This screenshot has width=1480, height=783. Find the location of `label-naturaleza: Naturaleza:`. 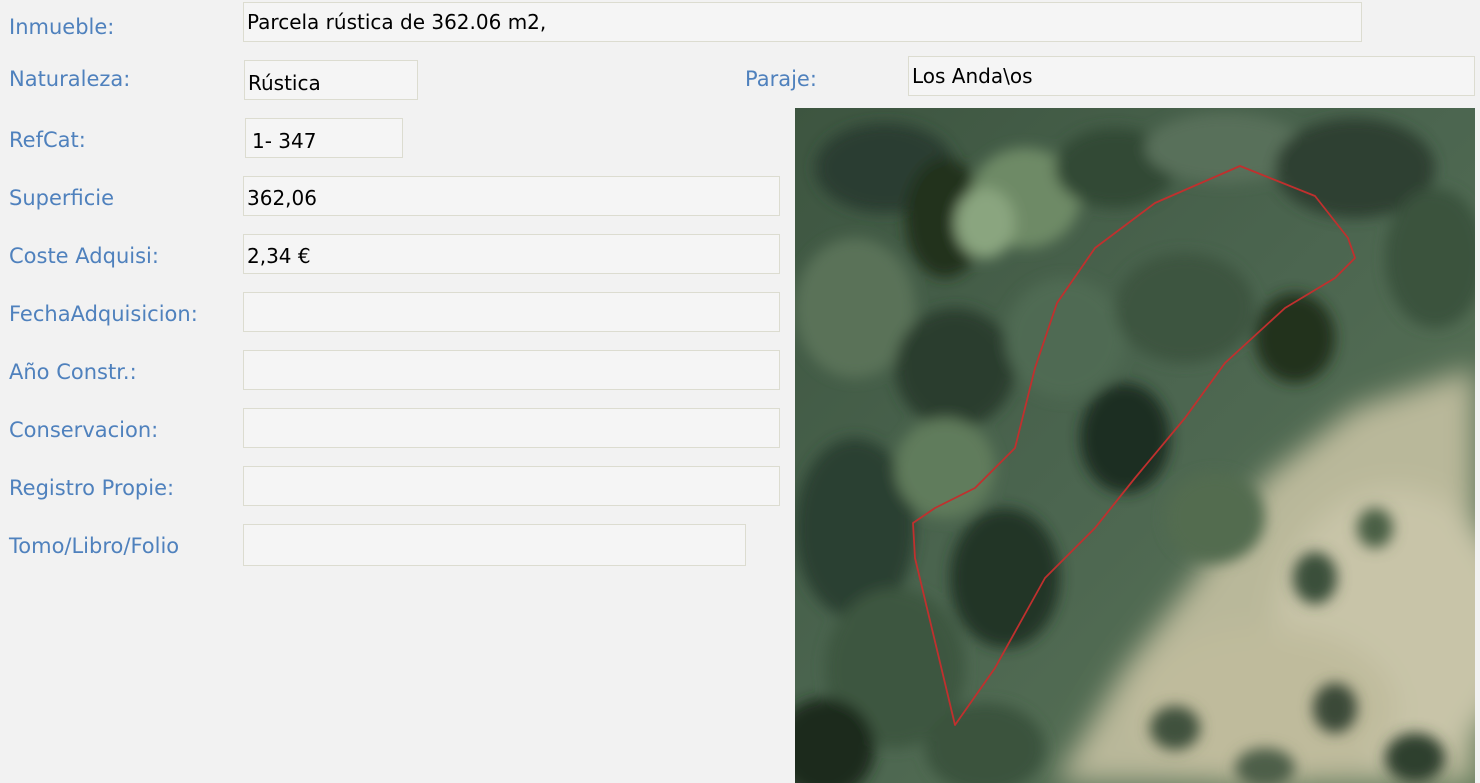

label-naturaleza: Naturaleza: is located at coordinates (70, 79).